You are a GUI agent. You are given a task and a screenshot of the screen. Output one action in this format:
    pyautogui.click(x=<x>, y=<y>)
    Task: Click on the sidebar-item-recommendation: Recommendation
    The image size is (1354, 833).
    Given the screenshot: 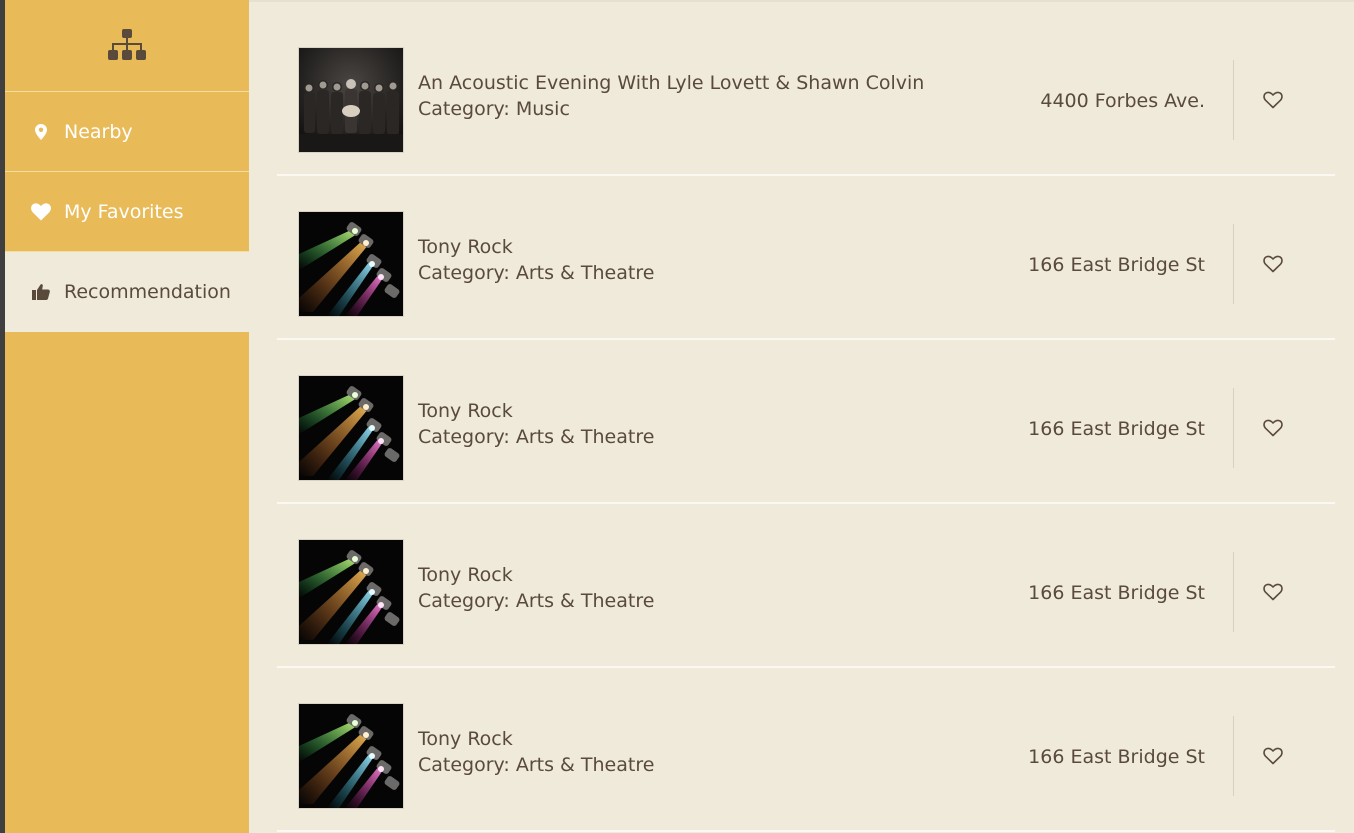 What is the action you would take?
    pyautogui.click(x=127, y=292)
    